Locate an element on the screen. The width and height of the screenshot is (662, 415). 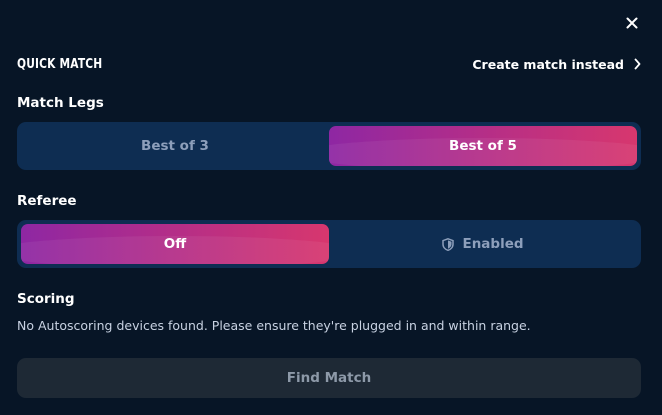
best-of-5-label: Best of 5 is located at coordinates (483, 146).